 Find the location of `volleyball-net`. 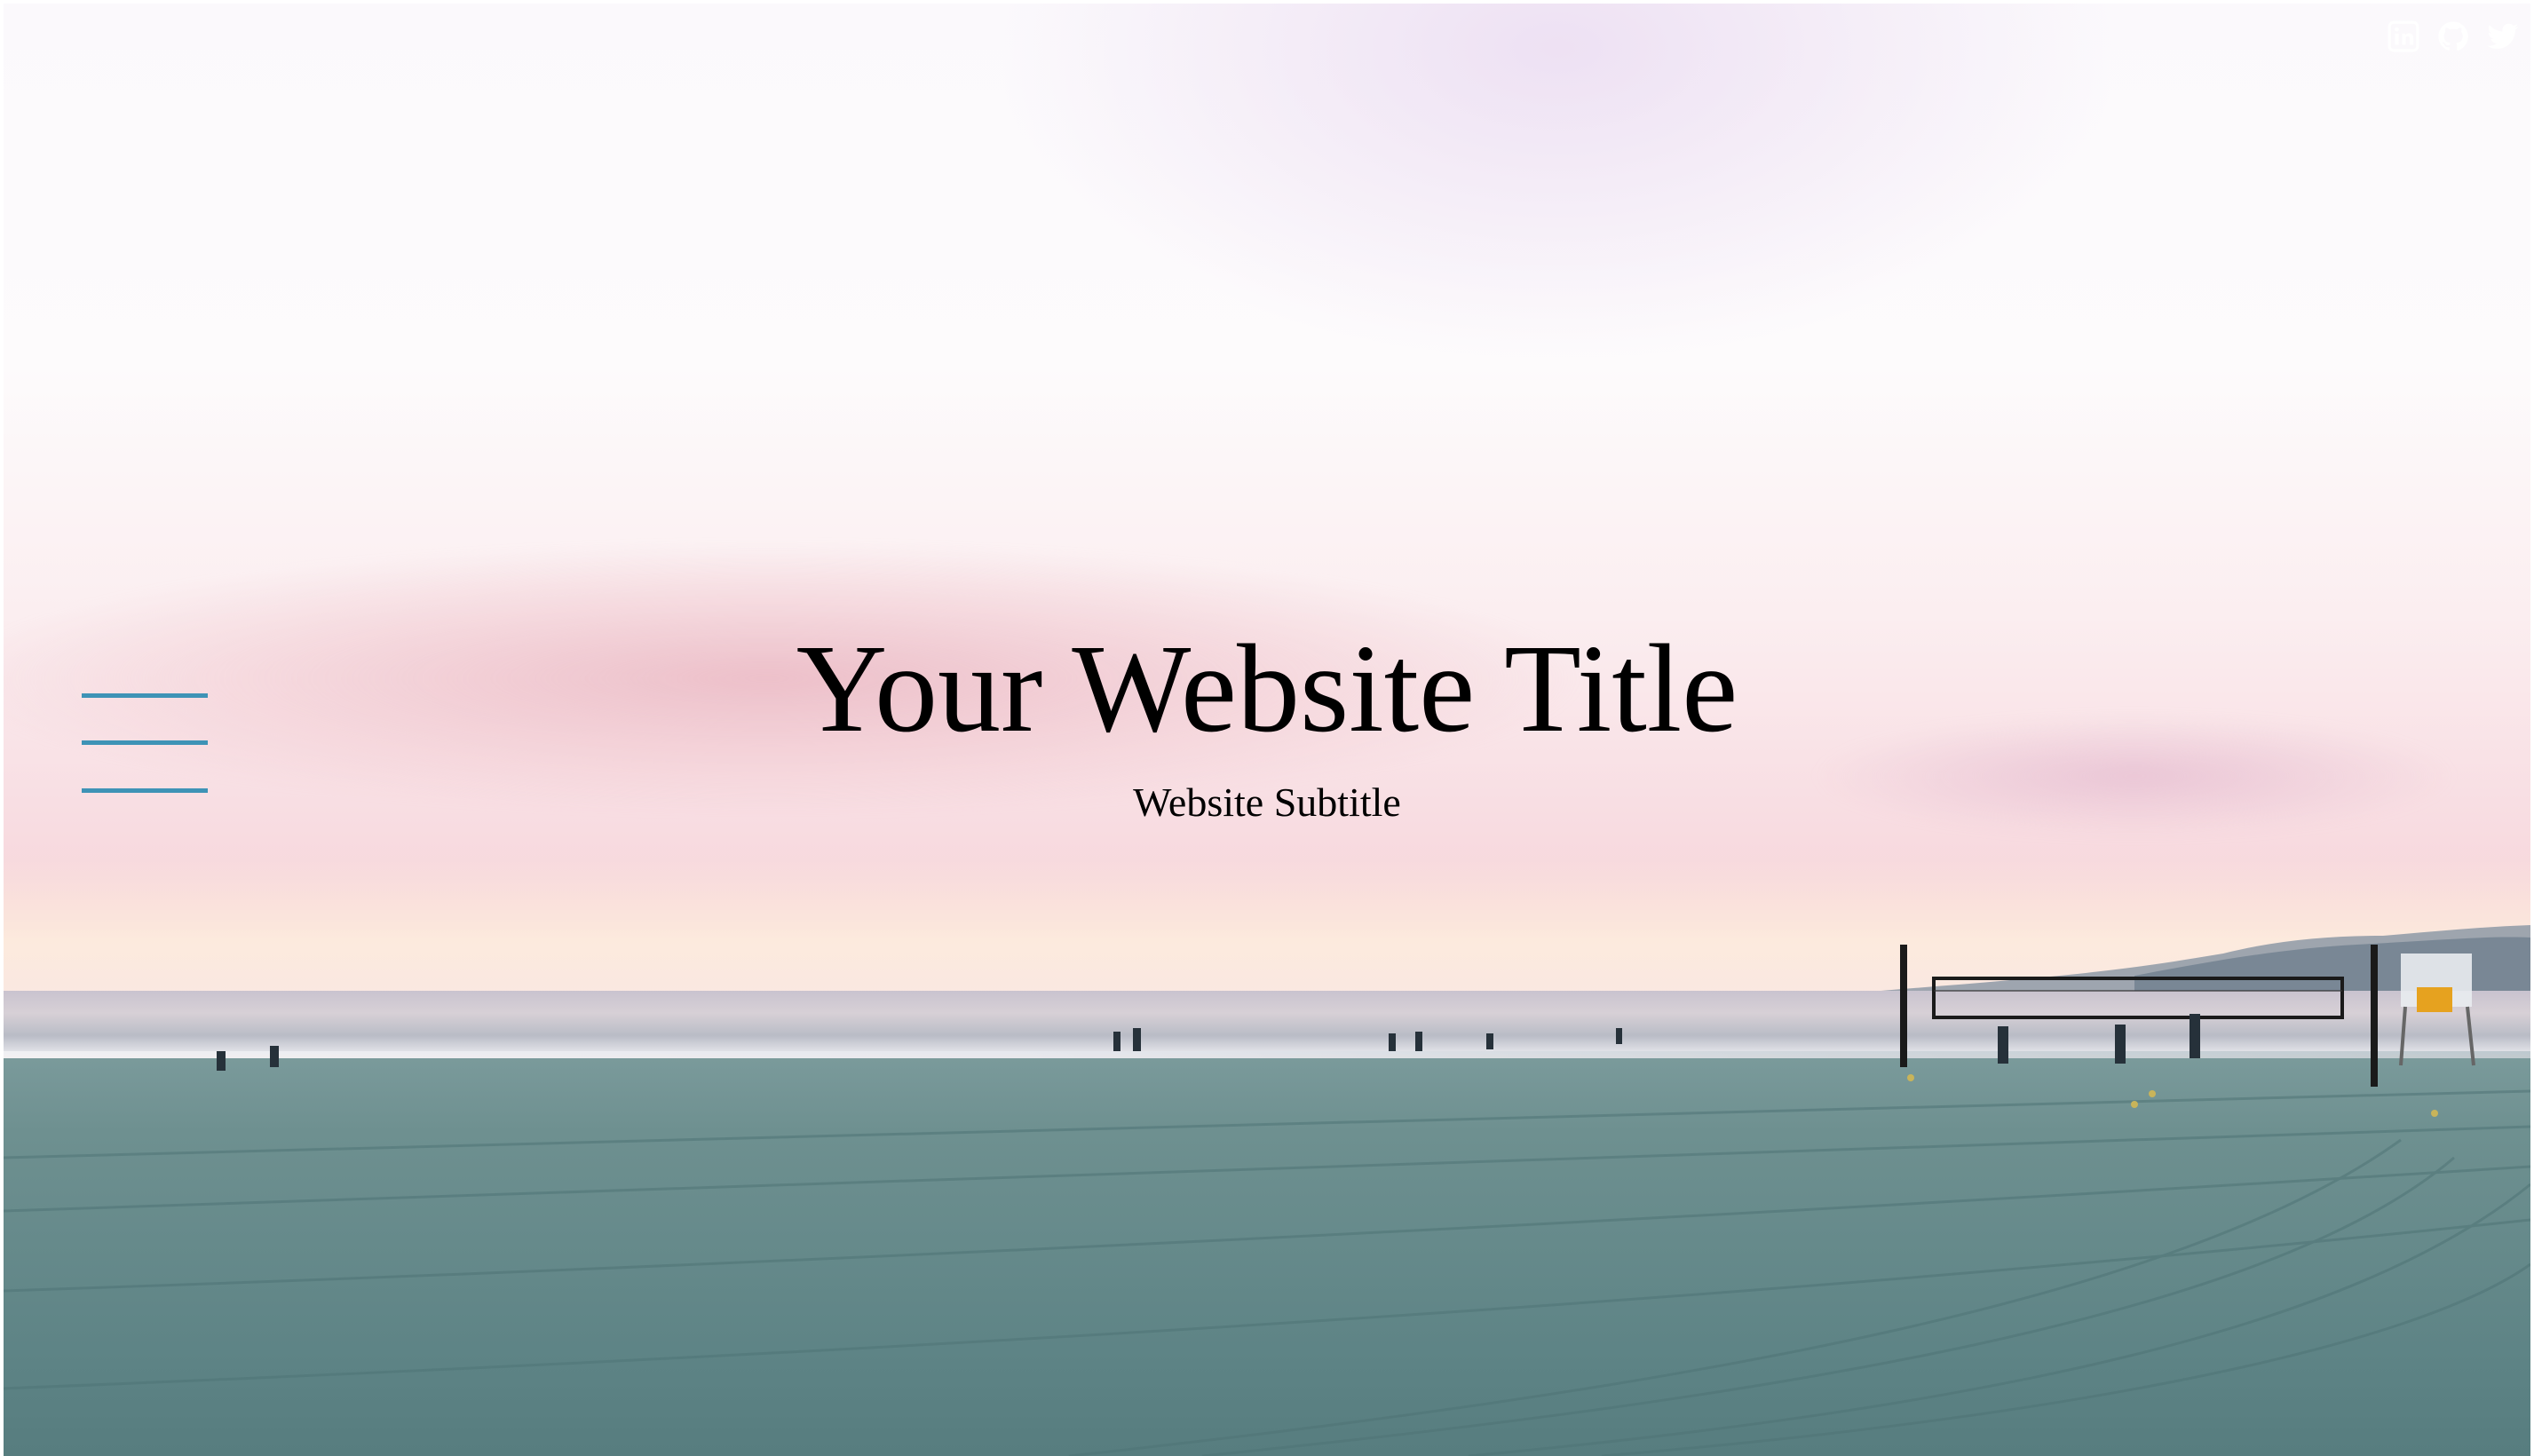

volleyball-net is located at coordinates (2139, 1016).